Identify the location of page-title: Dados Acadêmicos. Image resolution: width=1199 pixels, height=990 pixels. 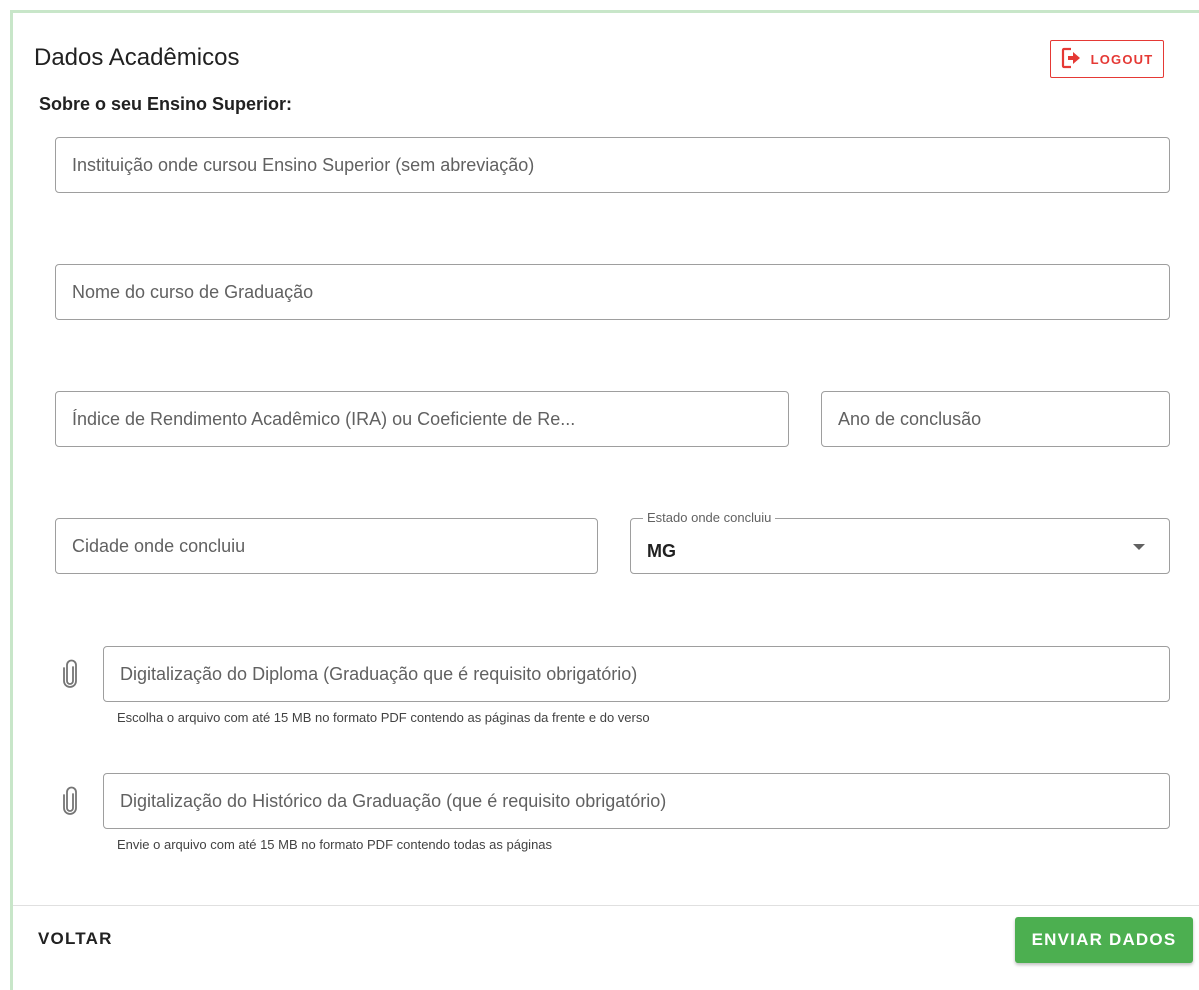
(137, 57).